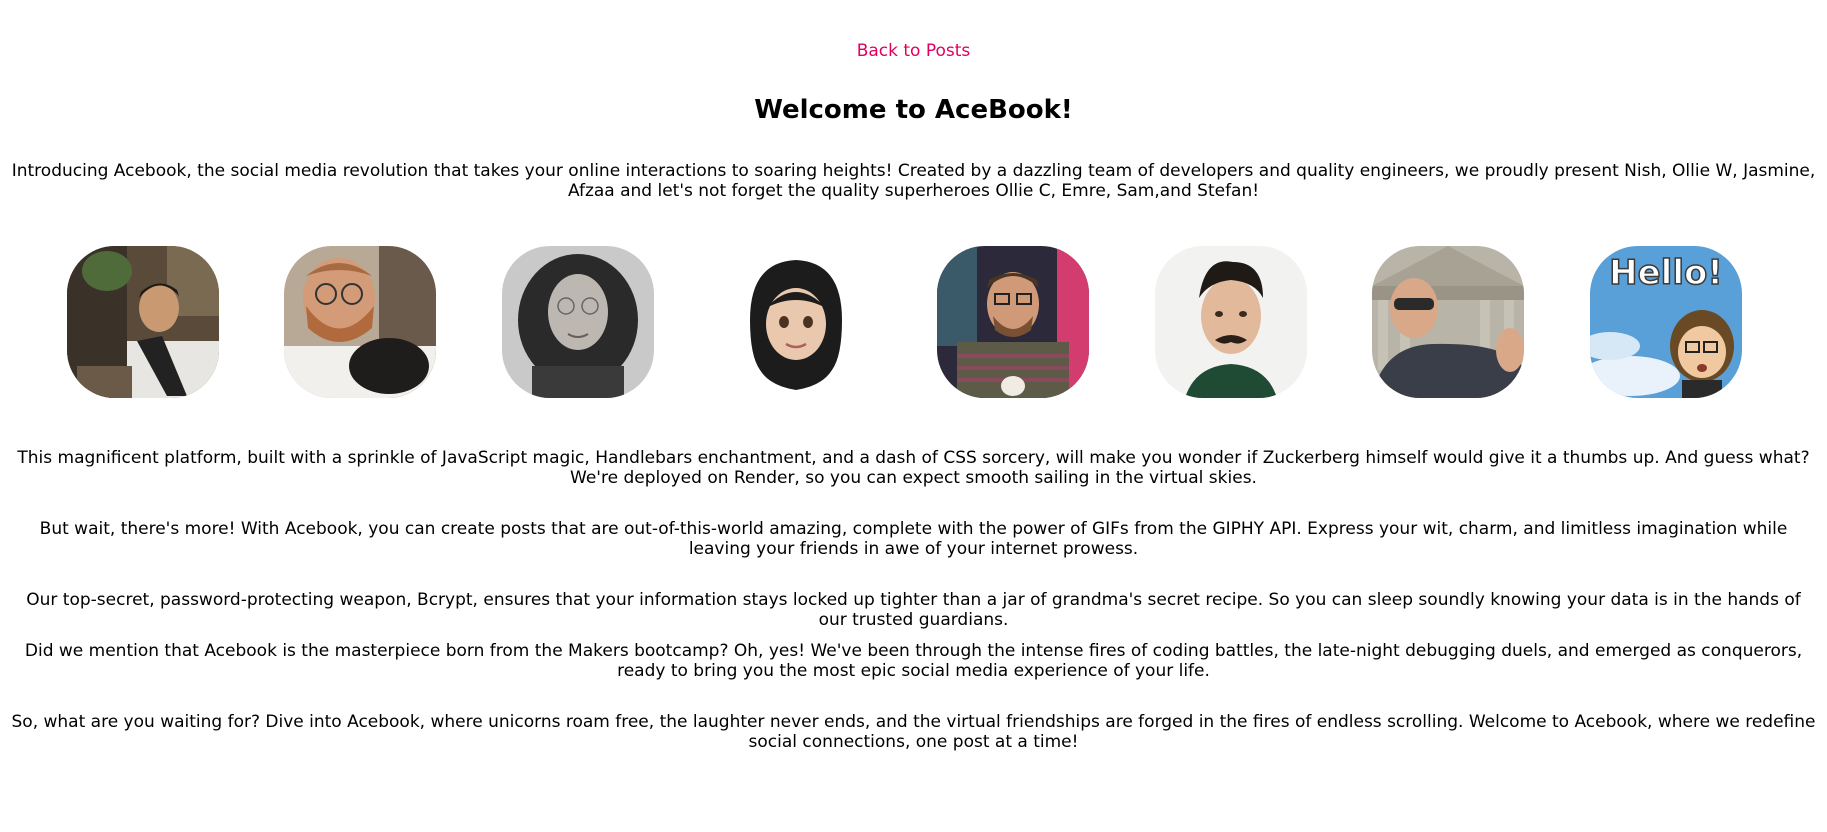 The image size is (1827, 832). Describe the element at coordinates (913, 110) in the screenshot. I see `page-title: Welcome to AceBook!` at that location.